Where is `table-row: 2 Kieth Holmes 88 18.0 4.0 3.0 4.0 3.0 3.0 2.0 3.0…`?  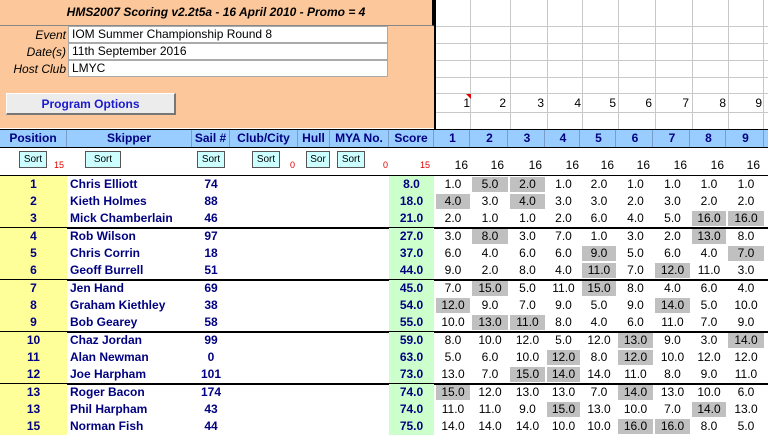
table-row: 2 Kieth Holmes 88 18.0 4.0 3.0 4.0 3.0 3.0 2.0 3.0… is located at coordinates (384, 201).